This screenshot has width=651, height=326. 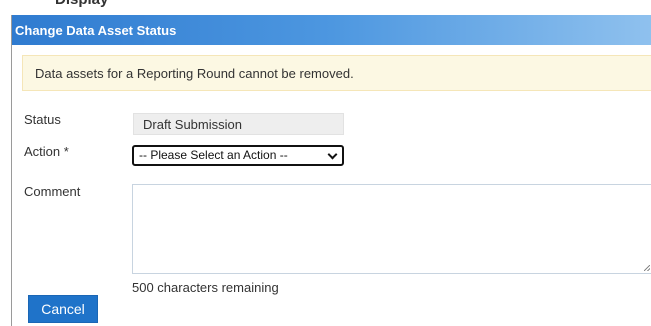 I want to click on dialog-title: Change Data Asset Status, so click(x=331, y=30).